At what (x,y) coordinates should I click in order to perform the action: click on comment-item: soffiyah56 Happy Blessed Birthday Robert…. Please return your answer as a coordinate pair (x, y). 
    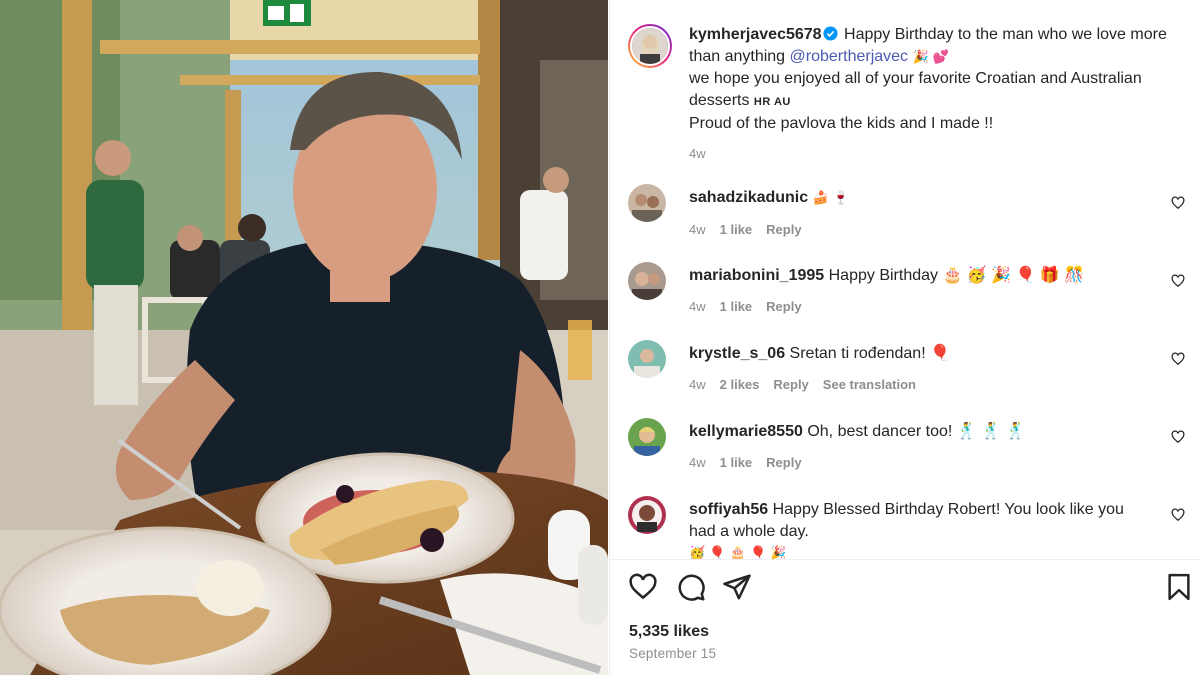
    Looking at the image, I should click on (910, 528).